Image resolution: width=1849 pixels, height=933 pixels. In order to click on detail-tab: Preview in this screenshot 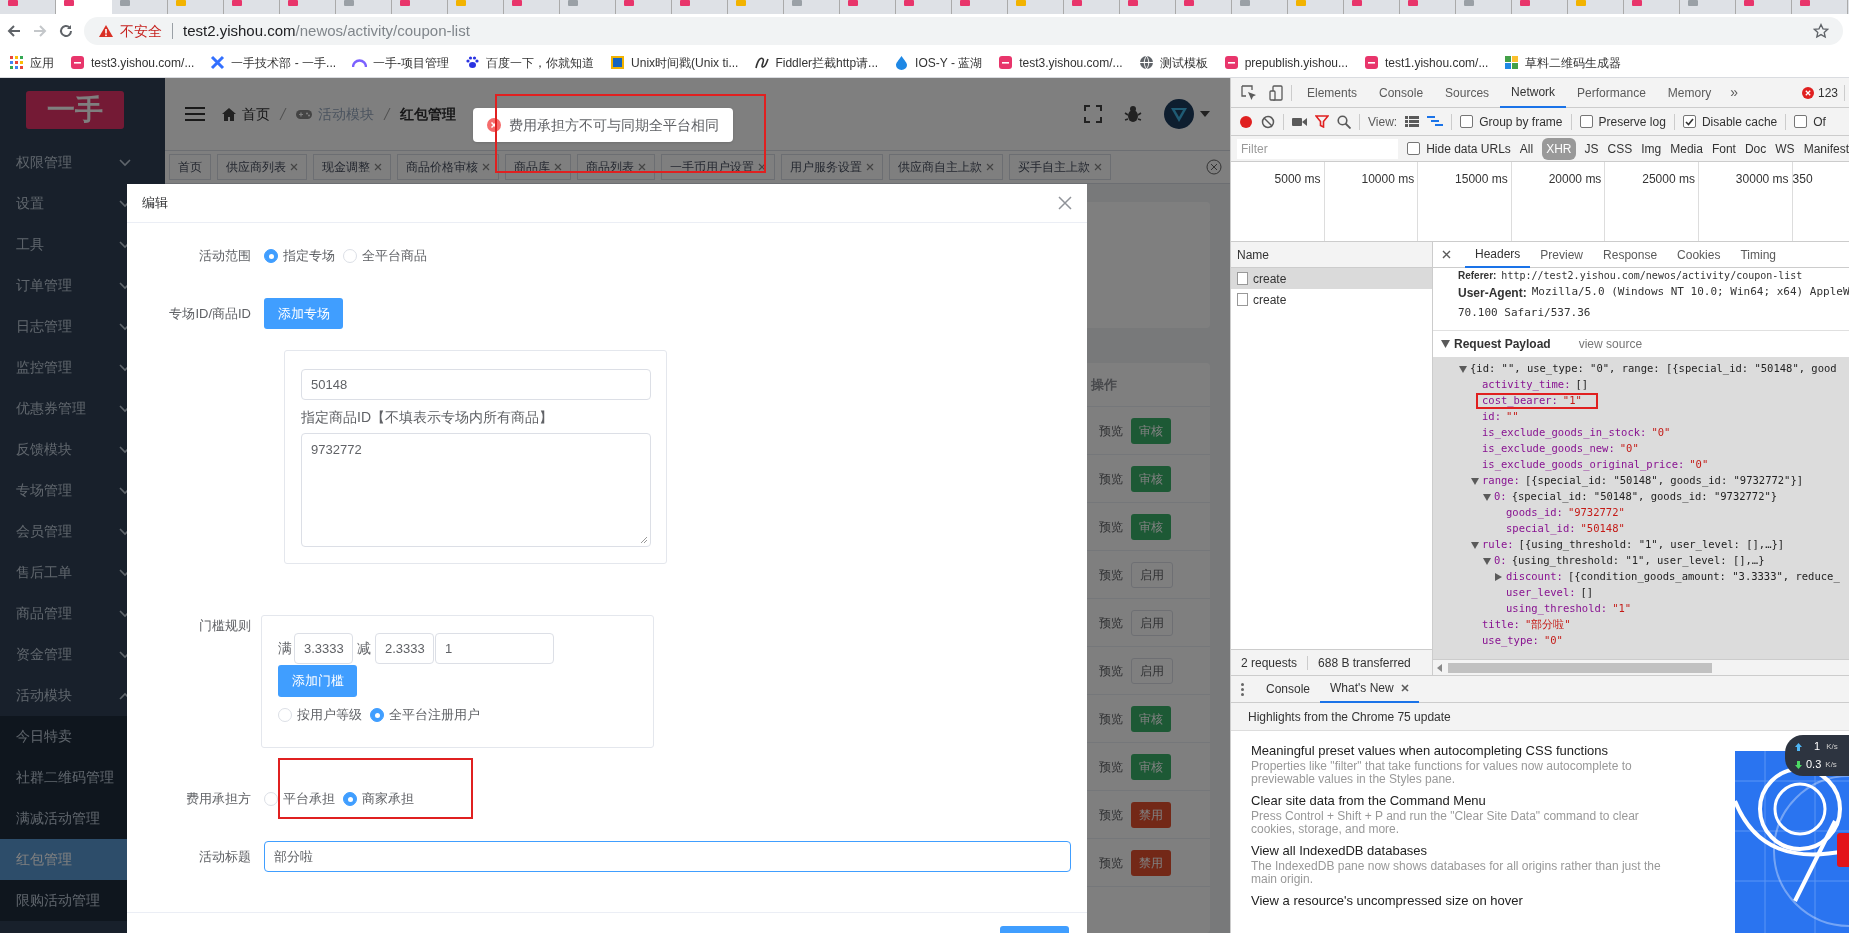, I will do `click(1562, 254)`.